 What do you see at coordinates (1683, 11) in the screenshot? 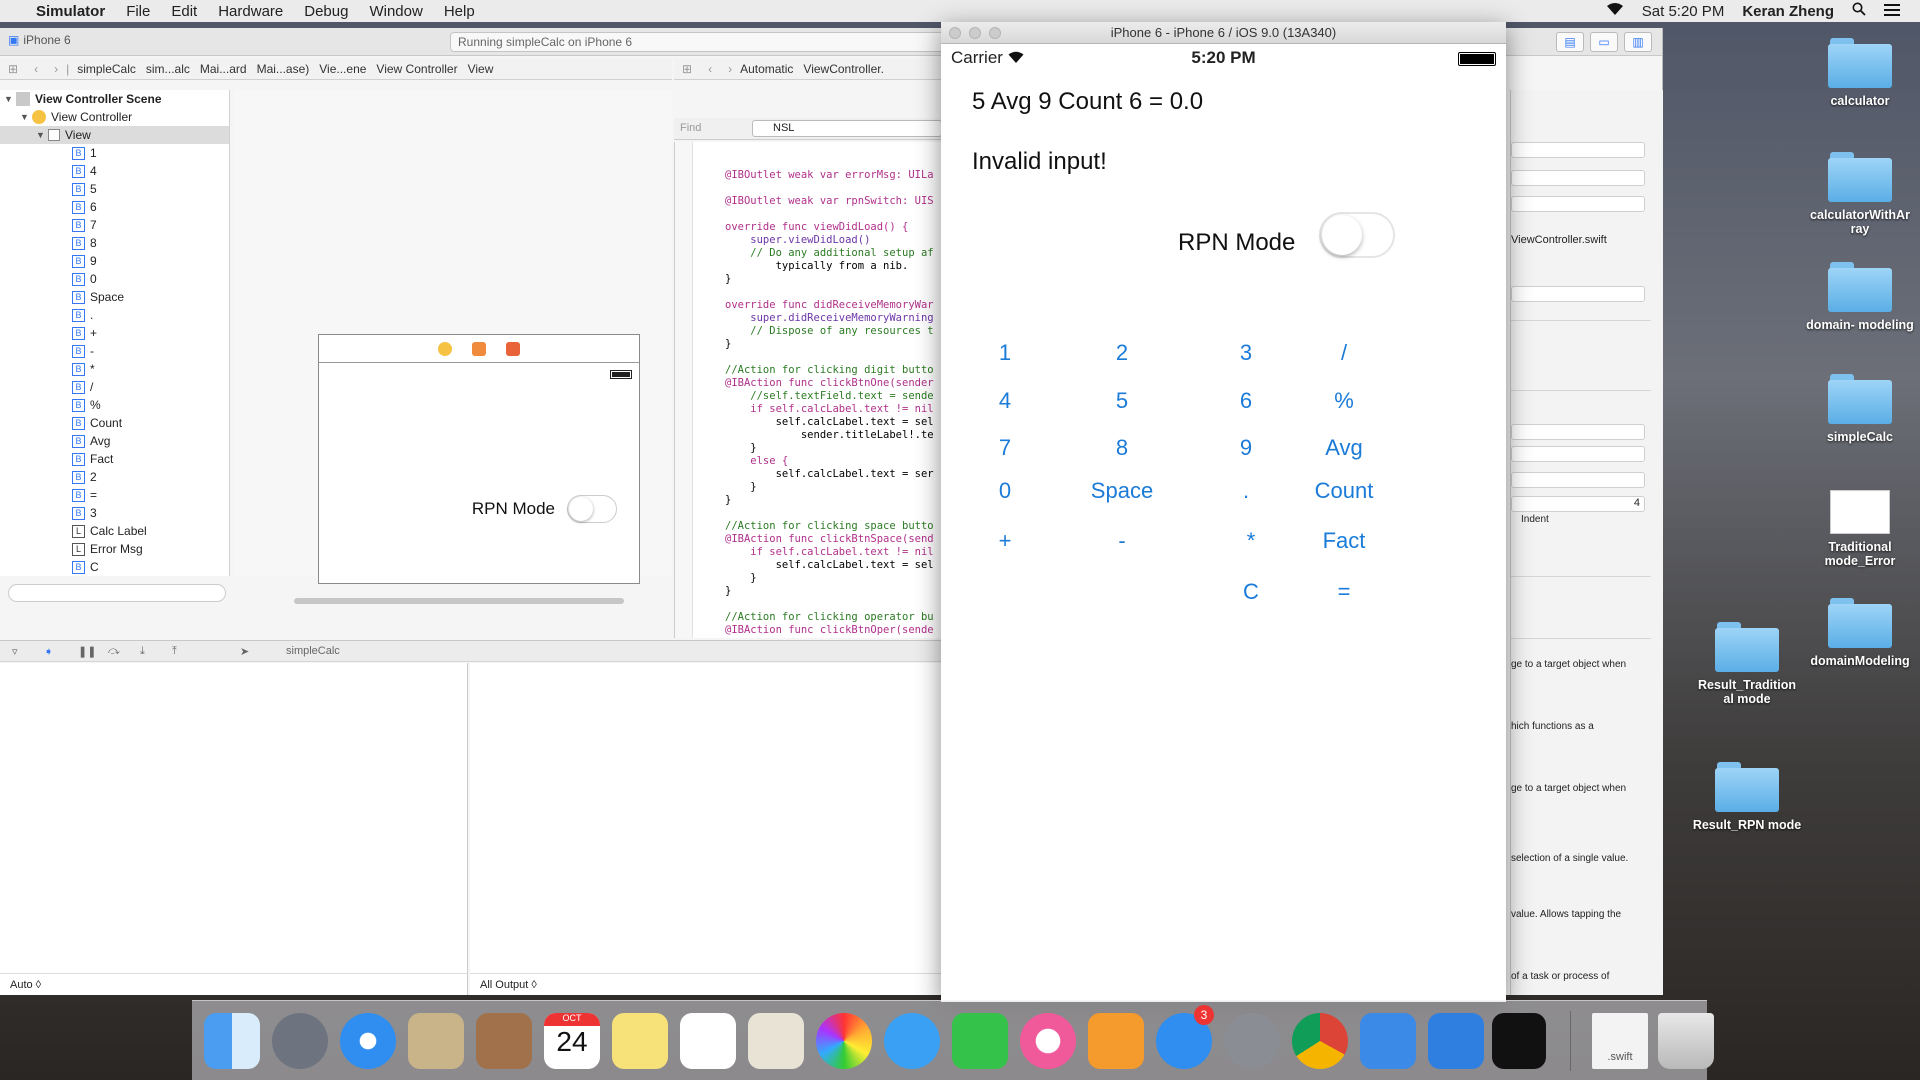
I see `clock: Sat 5:20 PM` at bounding box center [1683, 11].